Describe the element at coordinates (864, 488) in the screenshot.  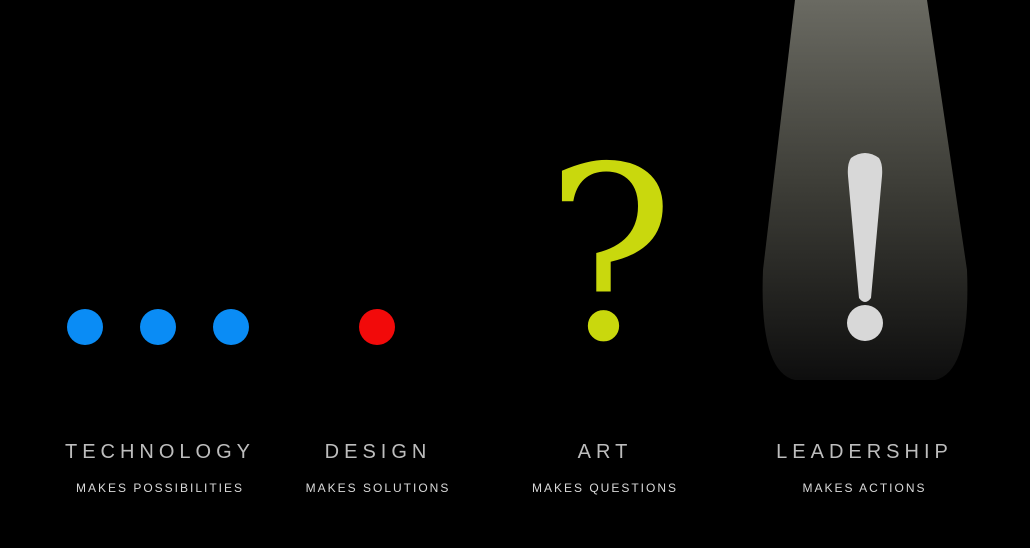
I see `leadership-subtitle: MAKES ACTIONS` at that location.